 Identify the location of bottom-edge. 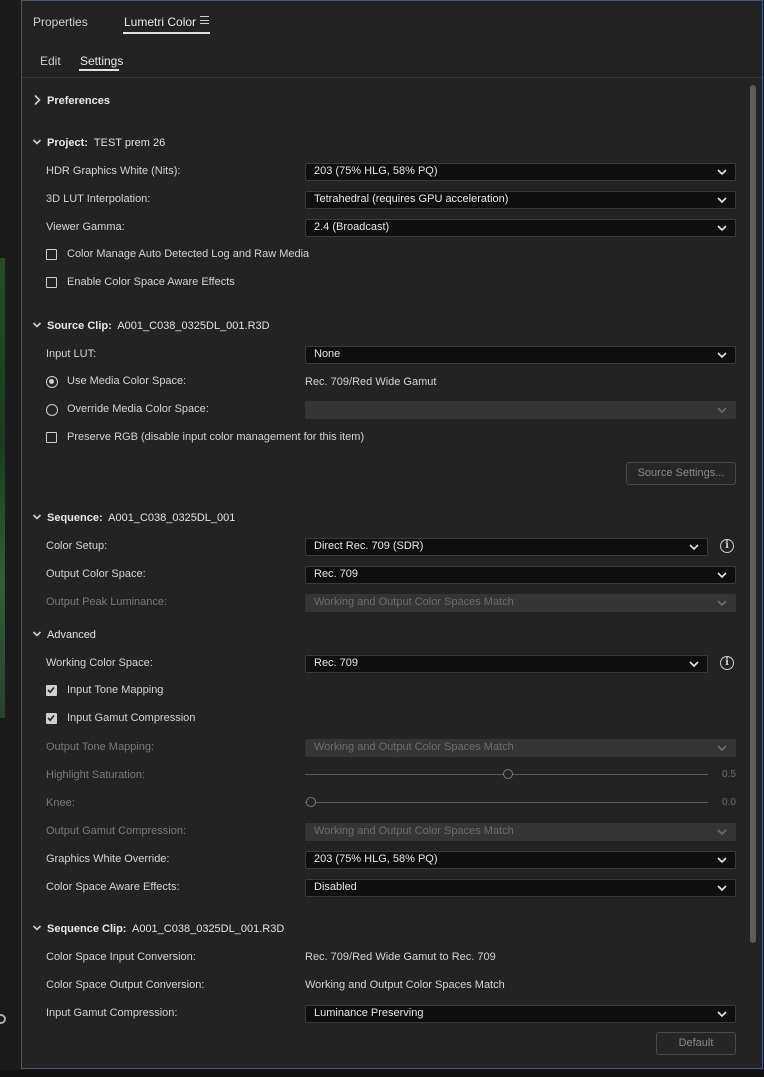
(382, 1073).